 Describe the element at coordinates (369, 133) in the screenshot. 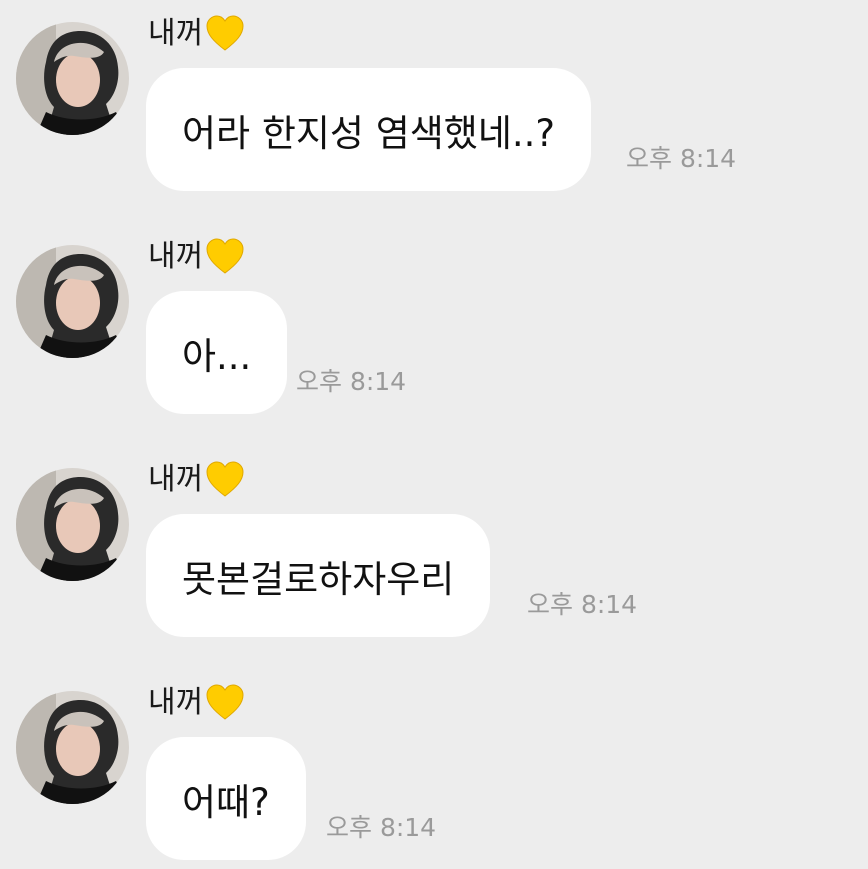

I see `message-text: 어라 한지성 염색했네..?` at that location.